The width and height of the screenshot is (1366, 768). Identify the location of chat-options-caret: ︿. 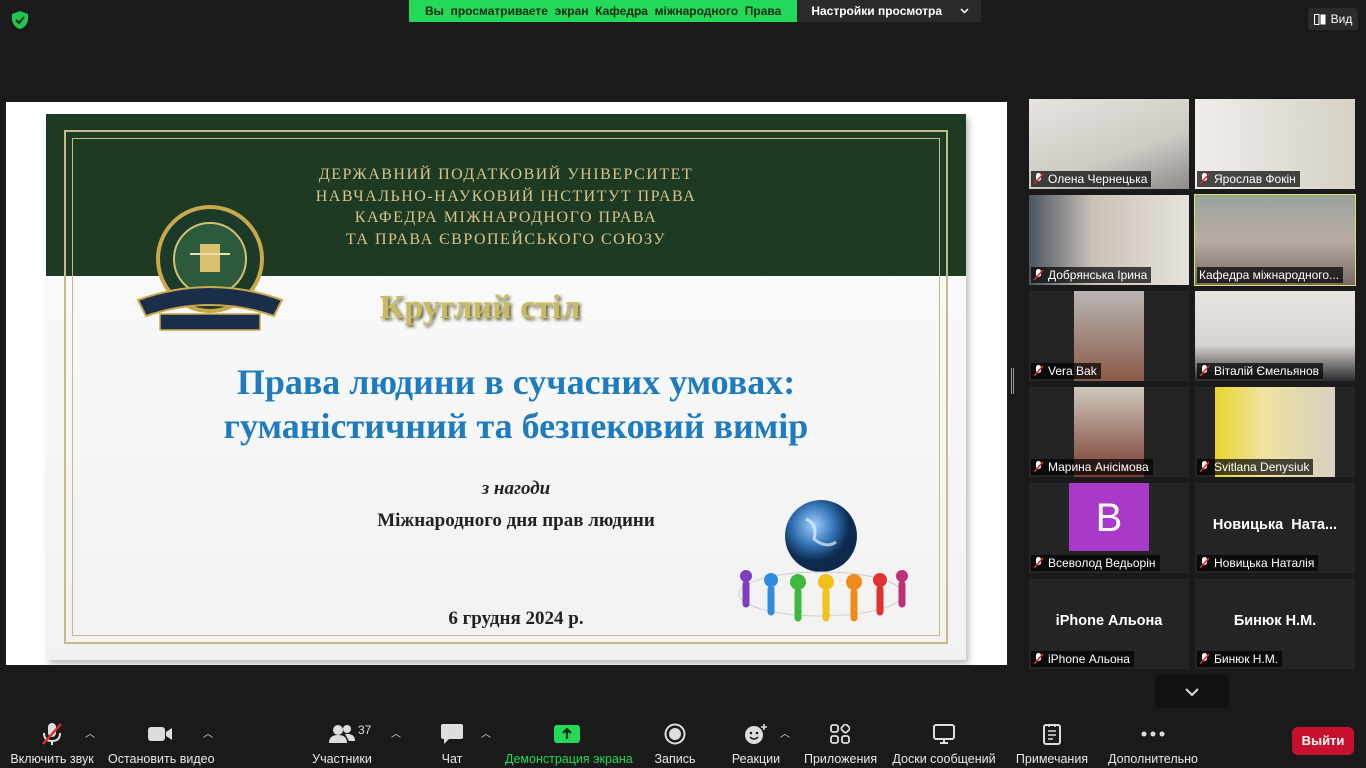
(486, 732).